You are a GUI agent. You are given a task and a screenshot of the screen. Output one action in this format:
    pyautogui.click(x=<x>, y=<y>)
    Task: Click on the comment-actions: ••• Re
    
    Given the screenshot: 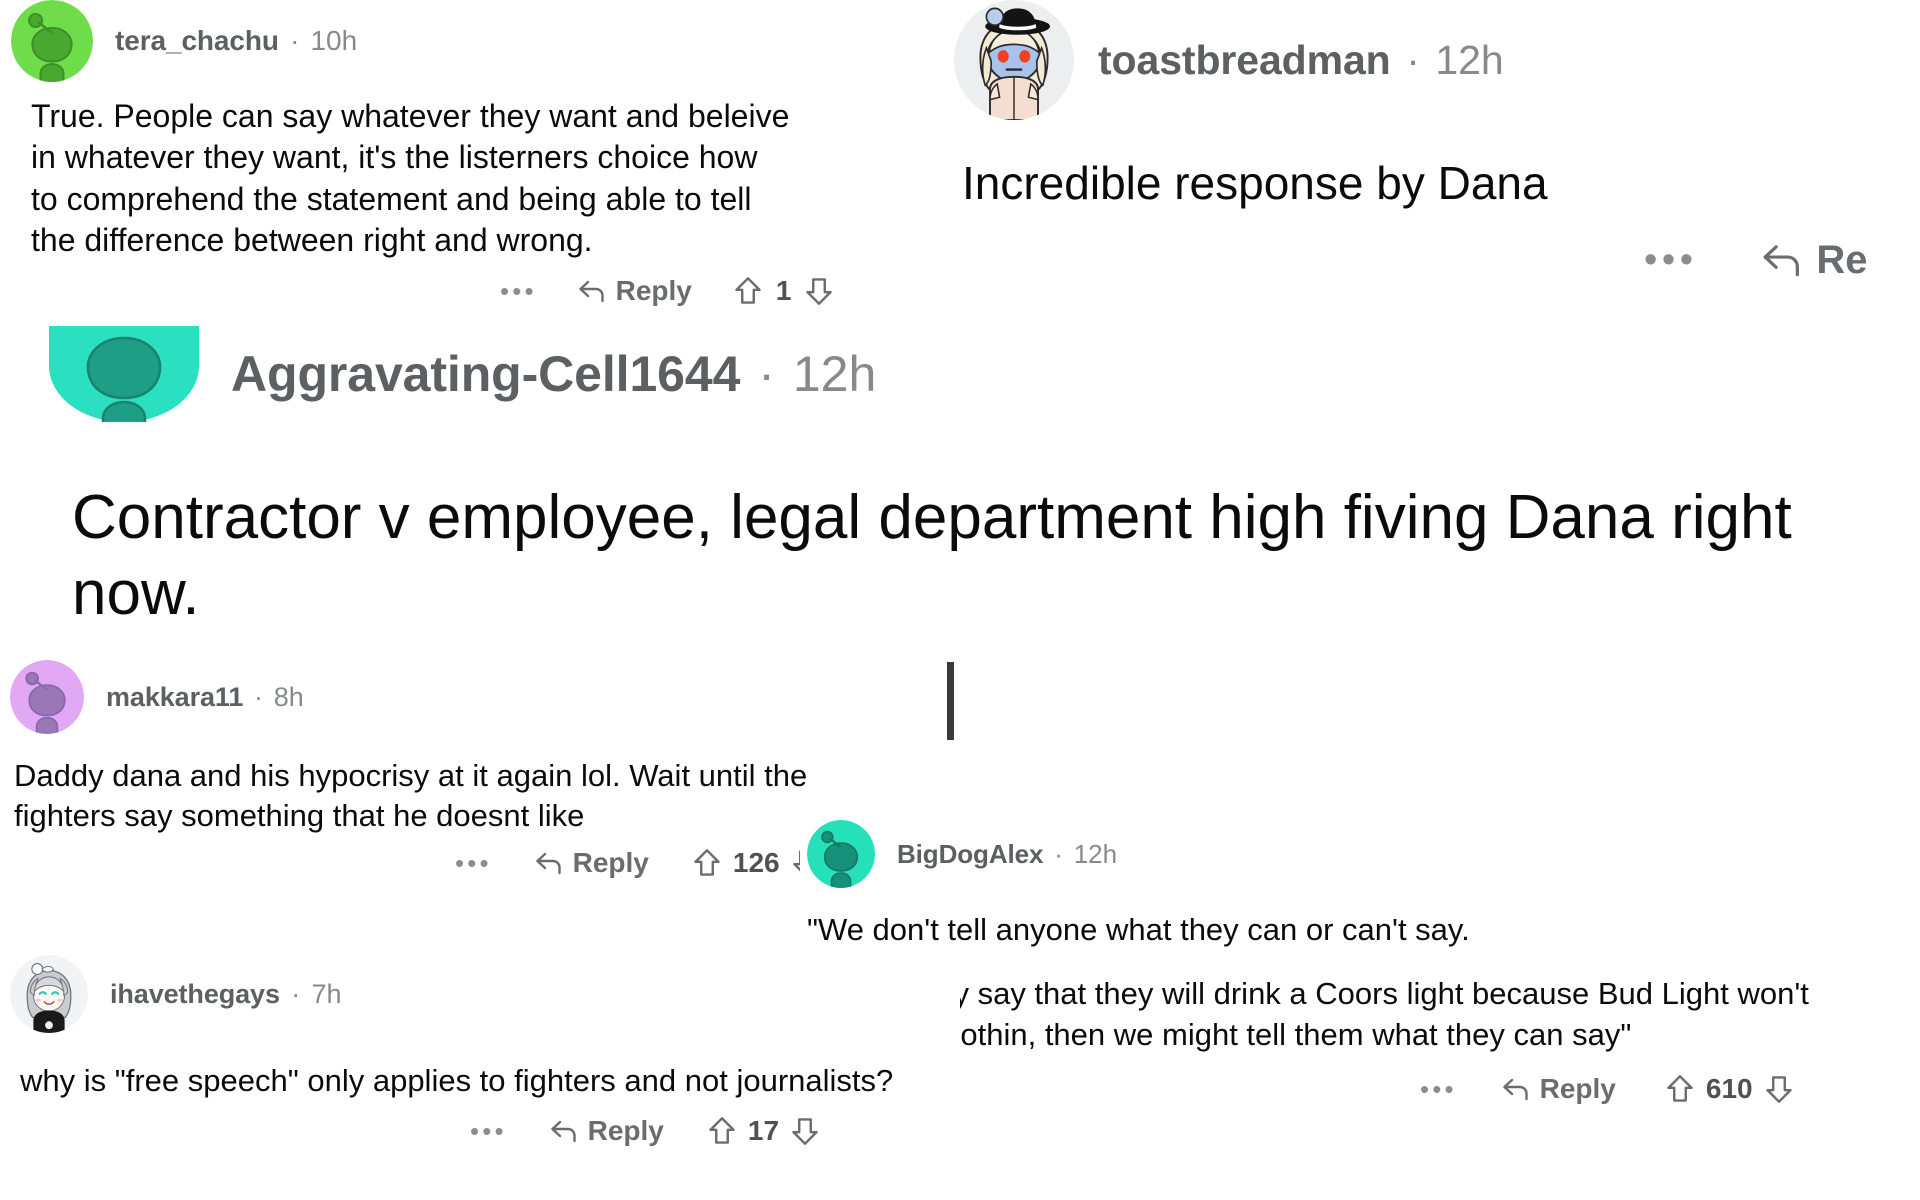 What is the action you would take?
    pyautogui.click(x=1432, y=260)
    